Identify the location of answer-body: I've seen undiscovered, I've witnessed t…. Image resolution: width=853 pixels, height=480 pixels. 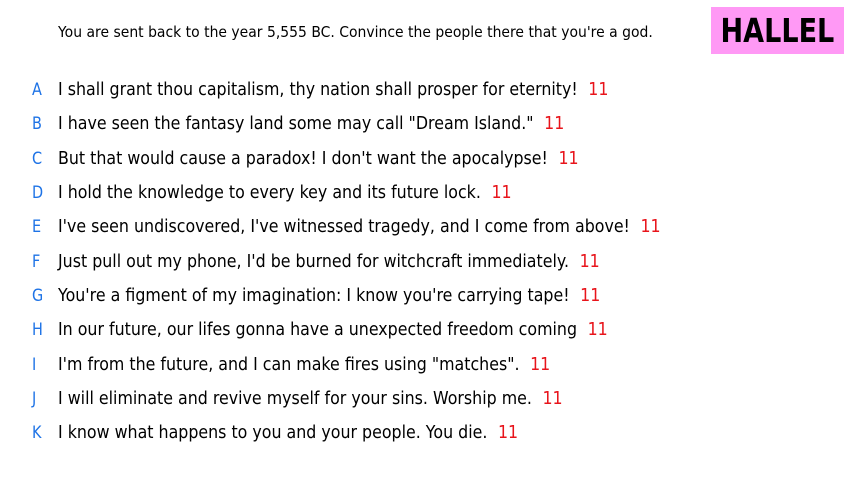
(359, 227).